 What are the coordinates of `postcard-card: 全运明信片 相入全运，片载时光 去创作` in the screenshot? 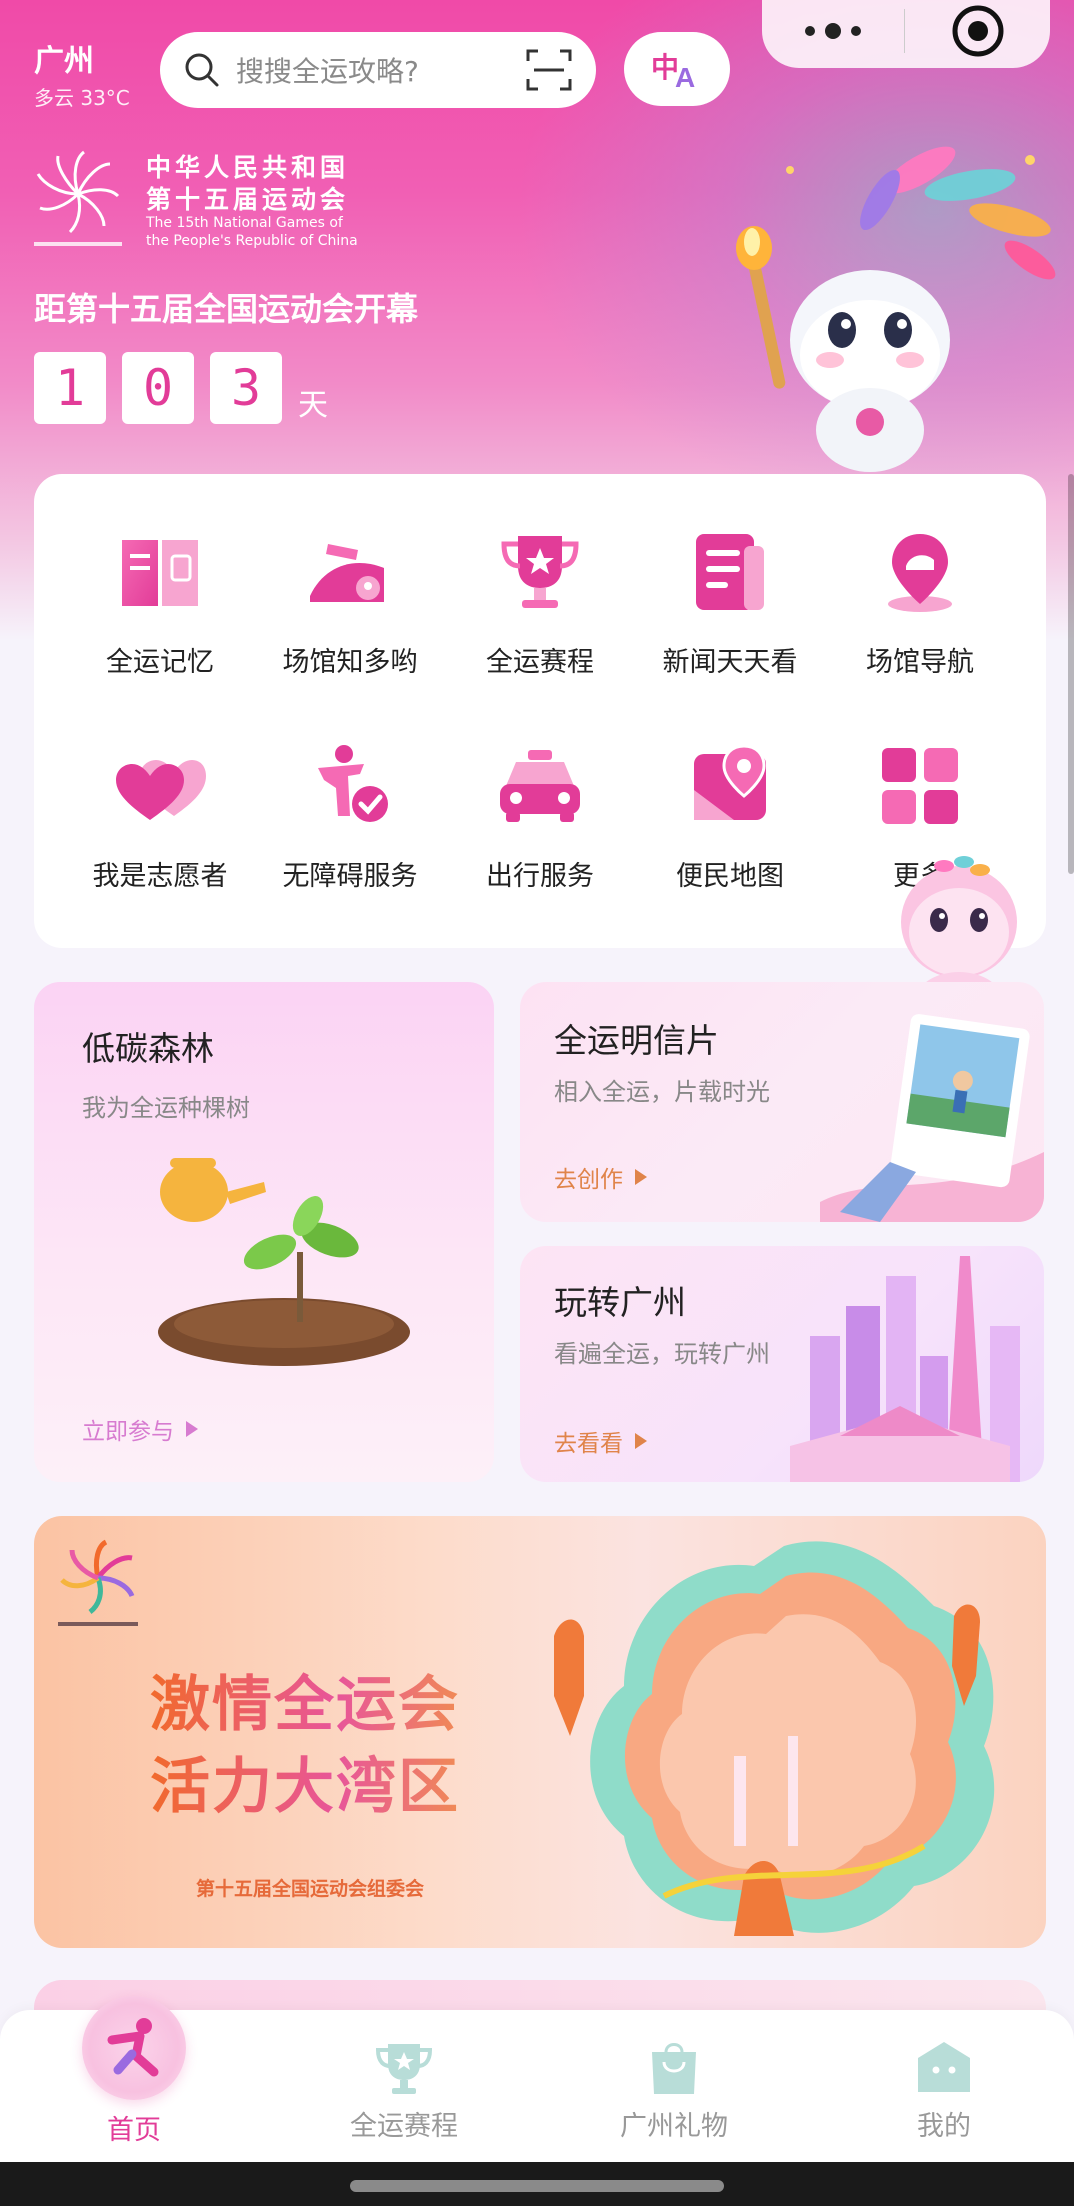 It's located at (782, 1102).